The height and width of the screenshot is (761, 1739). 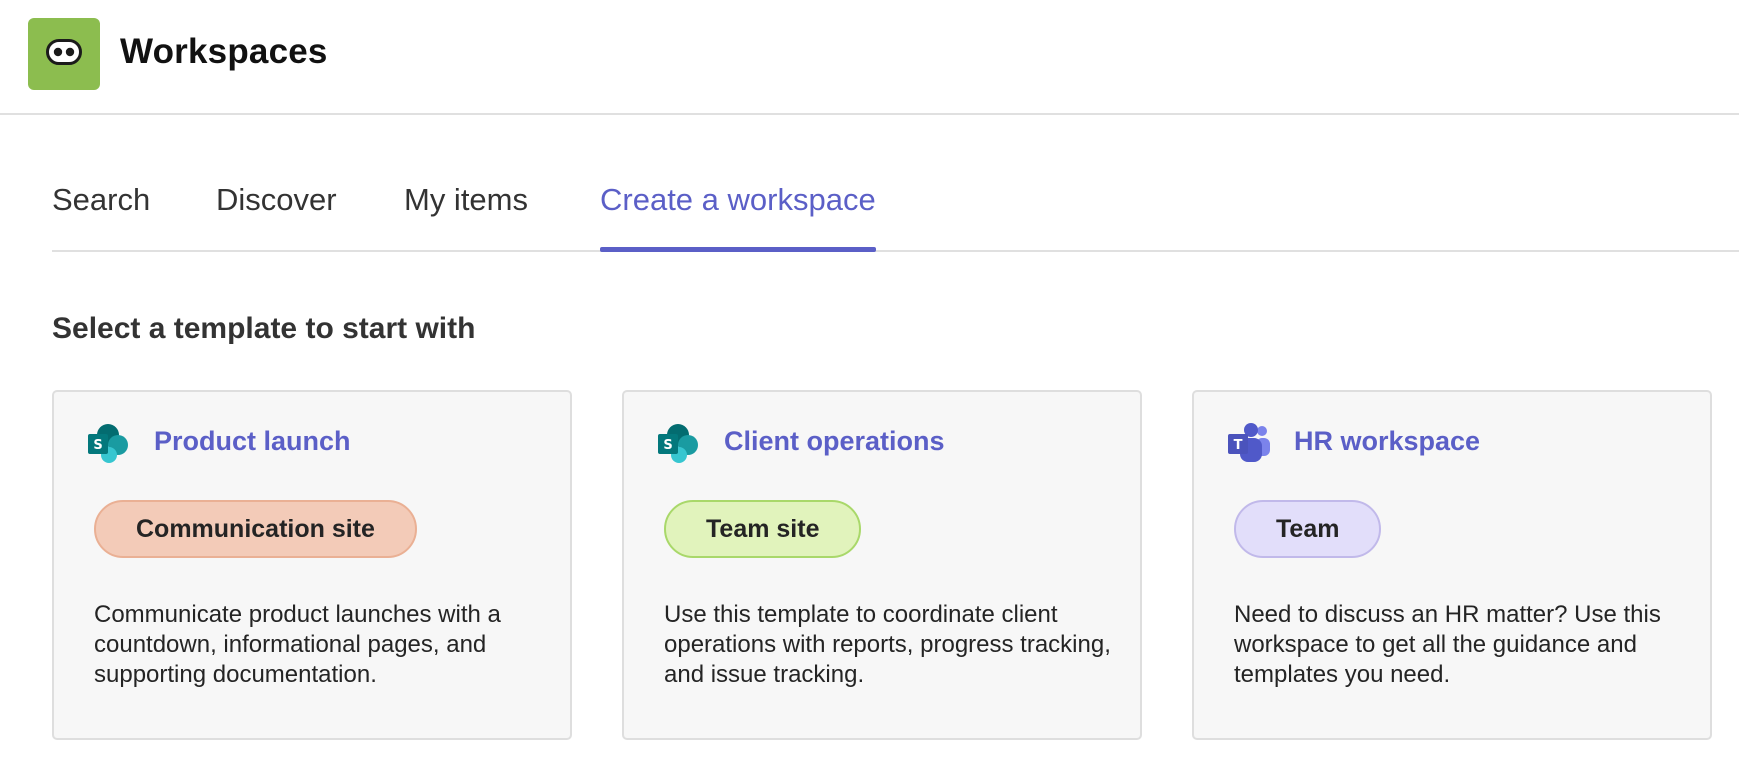 I want to click on template-type-badge: Team, so click(x=1308, y=529).